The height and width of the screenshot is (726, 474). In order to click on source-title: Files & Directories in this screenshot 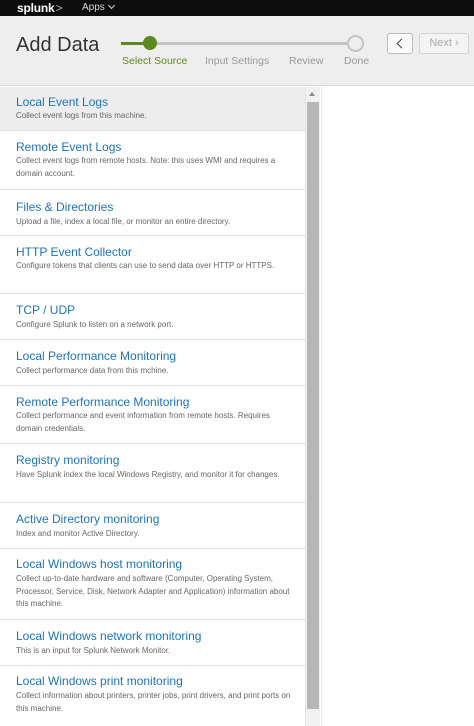, I will do `click(65, 207)`.